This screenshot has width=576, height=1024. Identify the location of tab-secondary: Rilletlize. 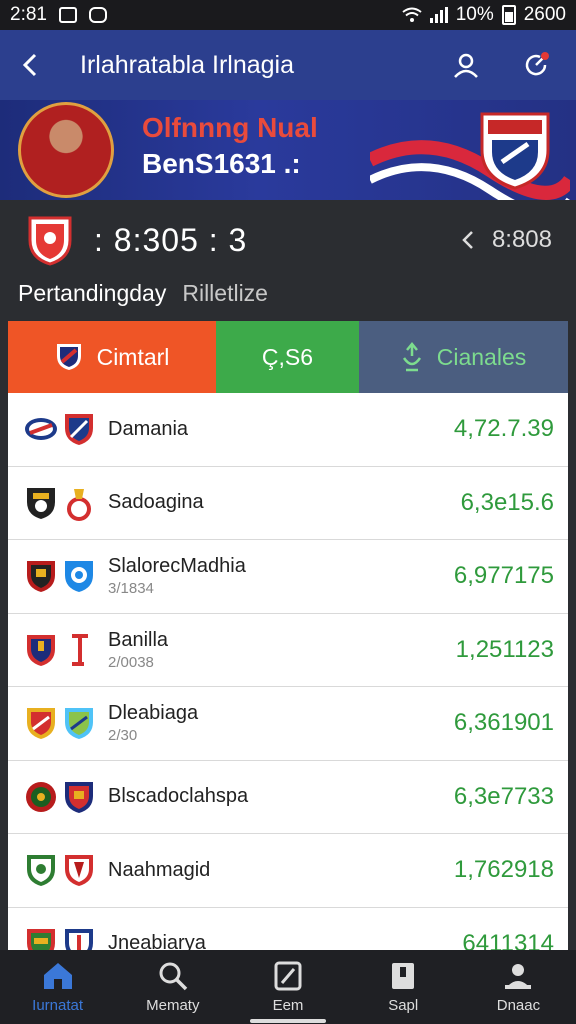
(225, 293).